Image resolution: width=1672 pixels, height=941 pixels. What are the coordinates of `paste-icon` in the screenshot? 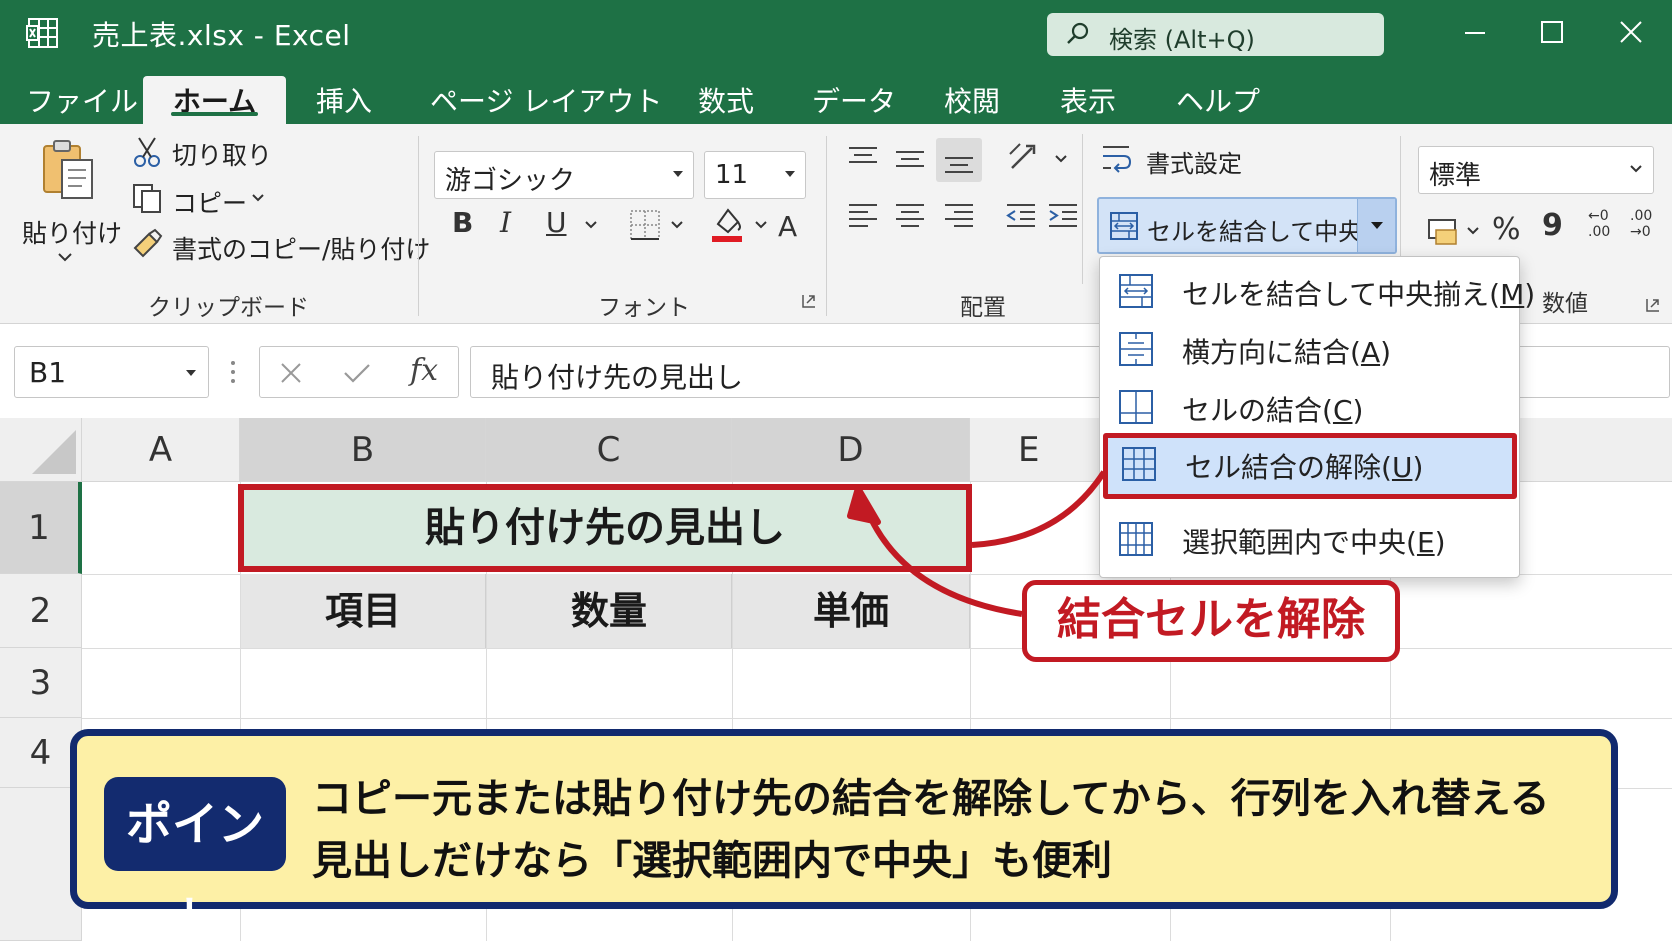 It's located at (68, 170).